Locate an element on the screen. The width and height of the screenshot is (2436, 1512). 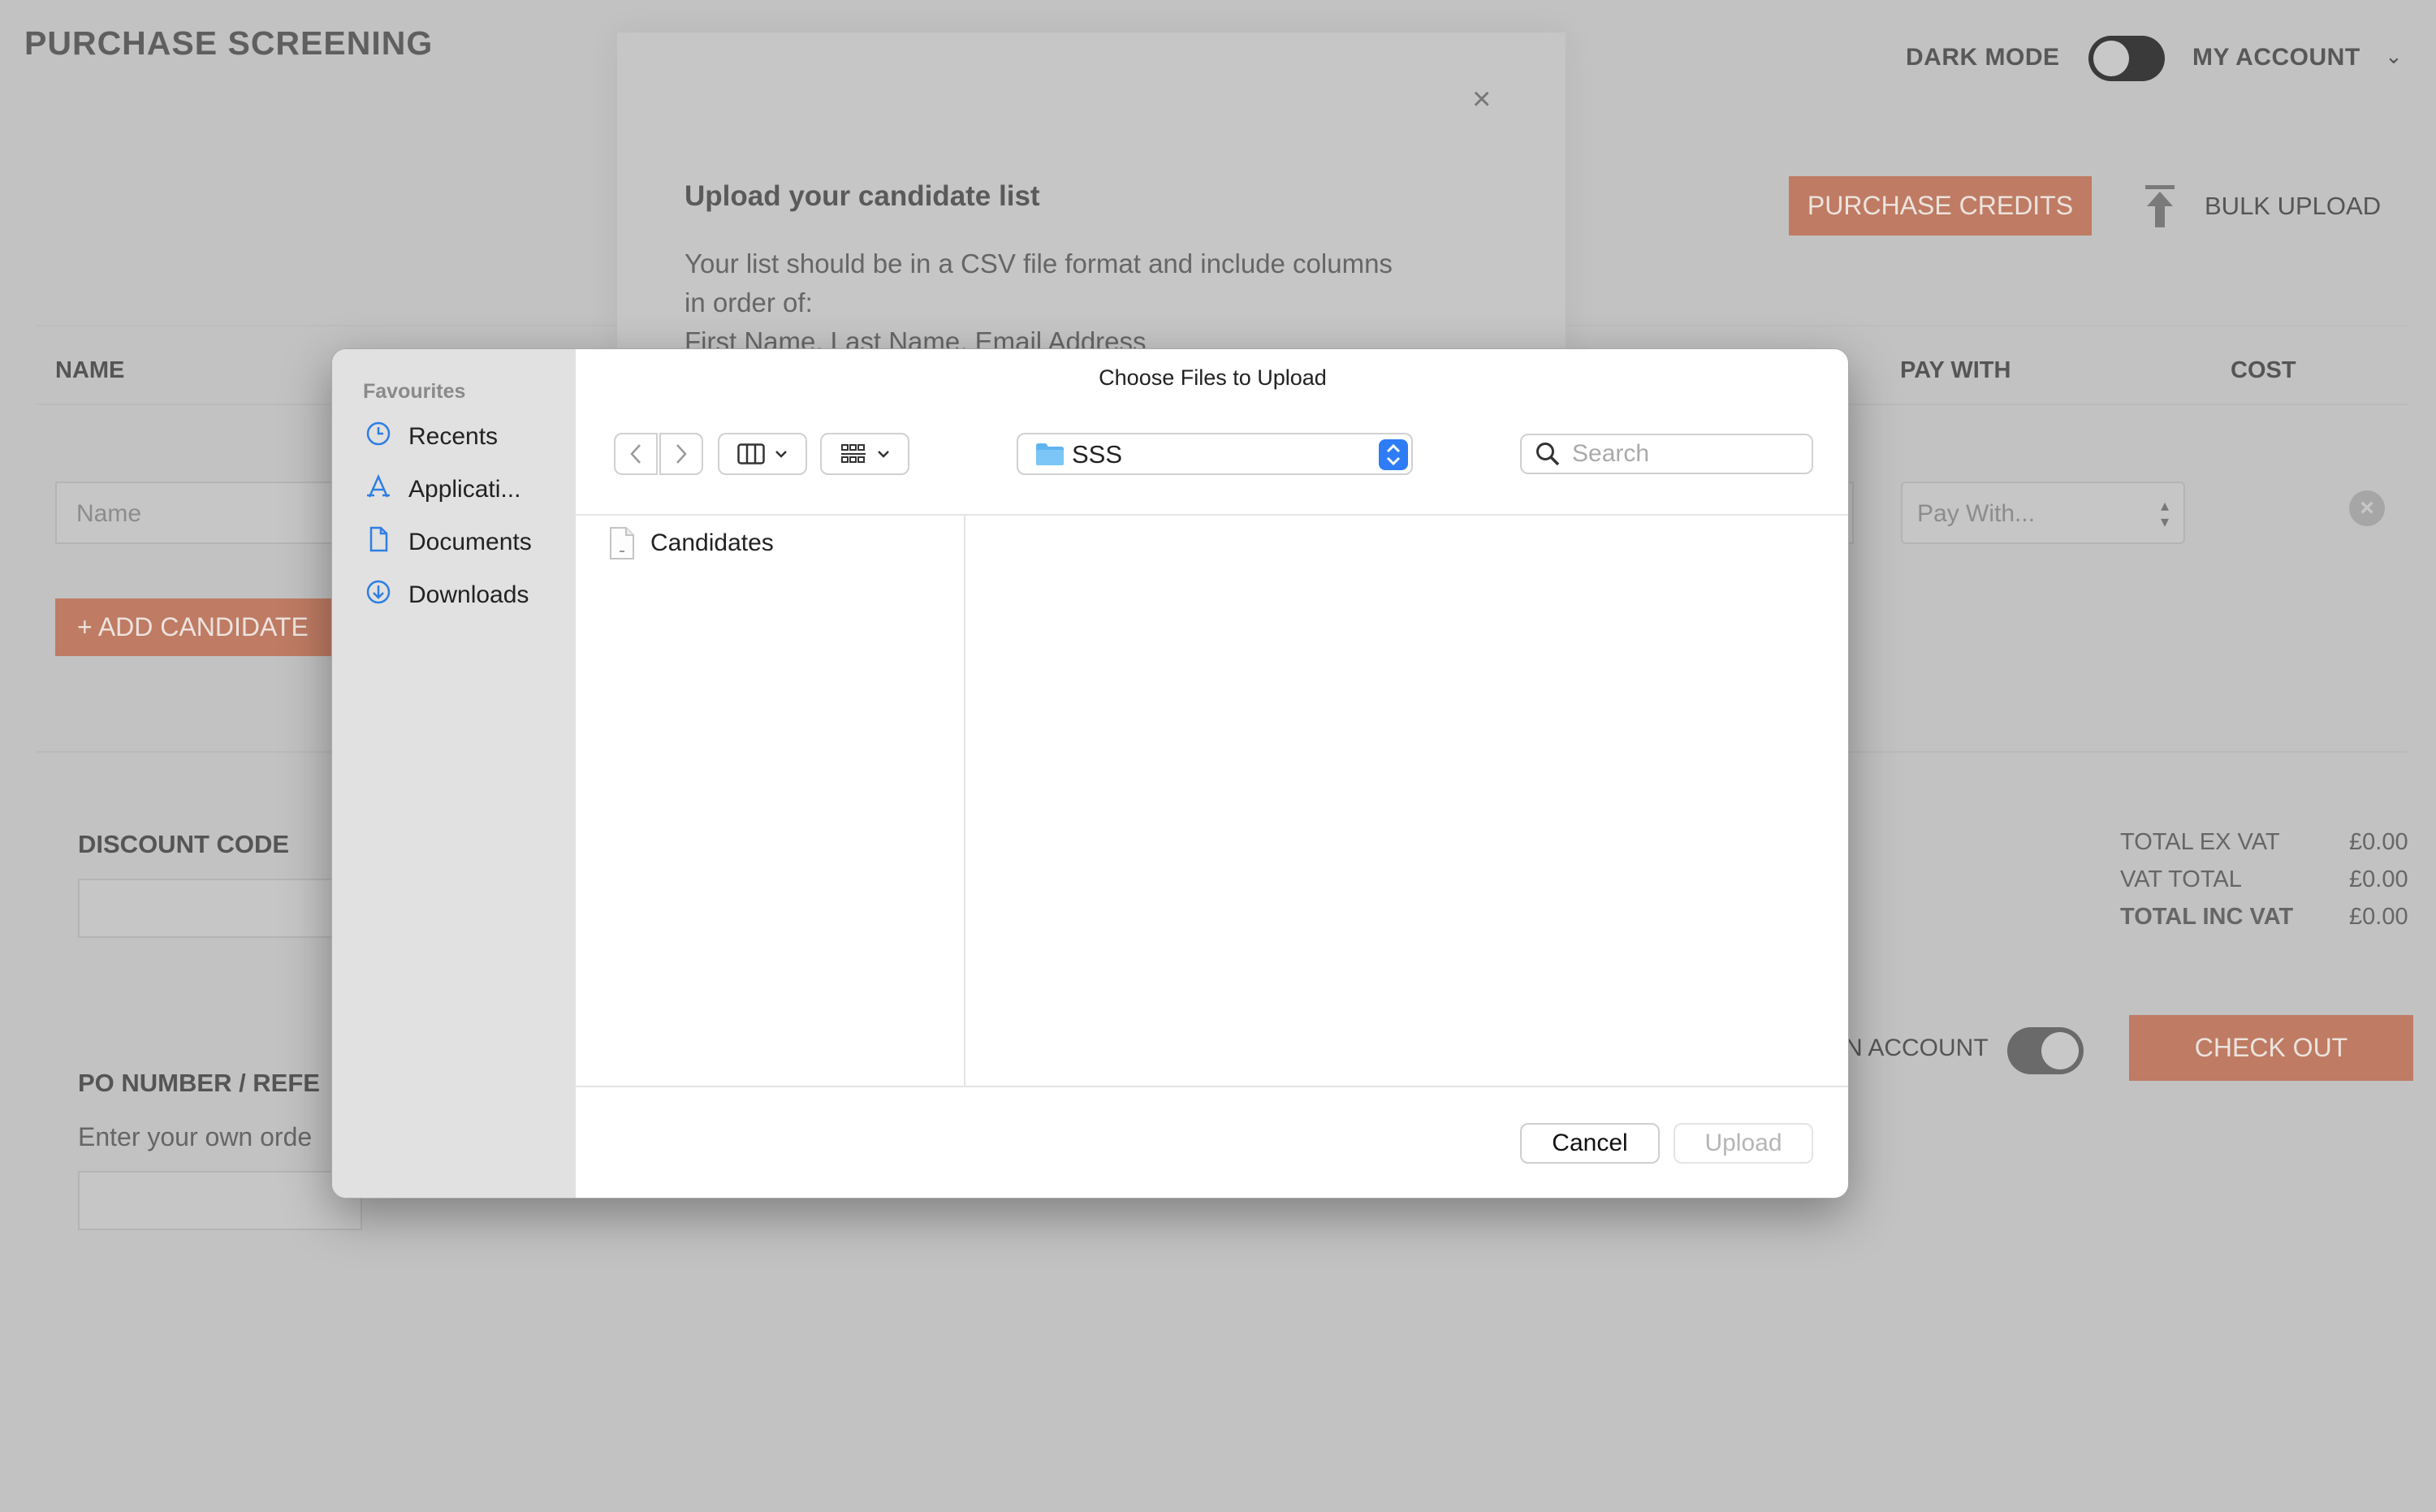
upload-modal-title: Upload your candidate list is located at coordinates (863, 196).